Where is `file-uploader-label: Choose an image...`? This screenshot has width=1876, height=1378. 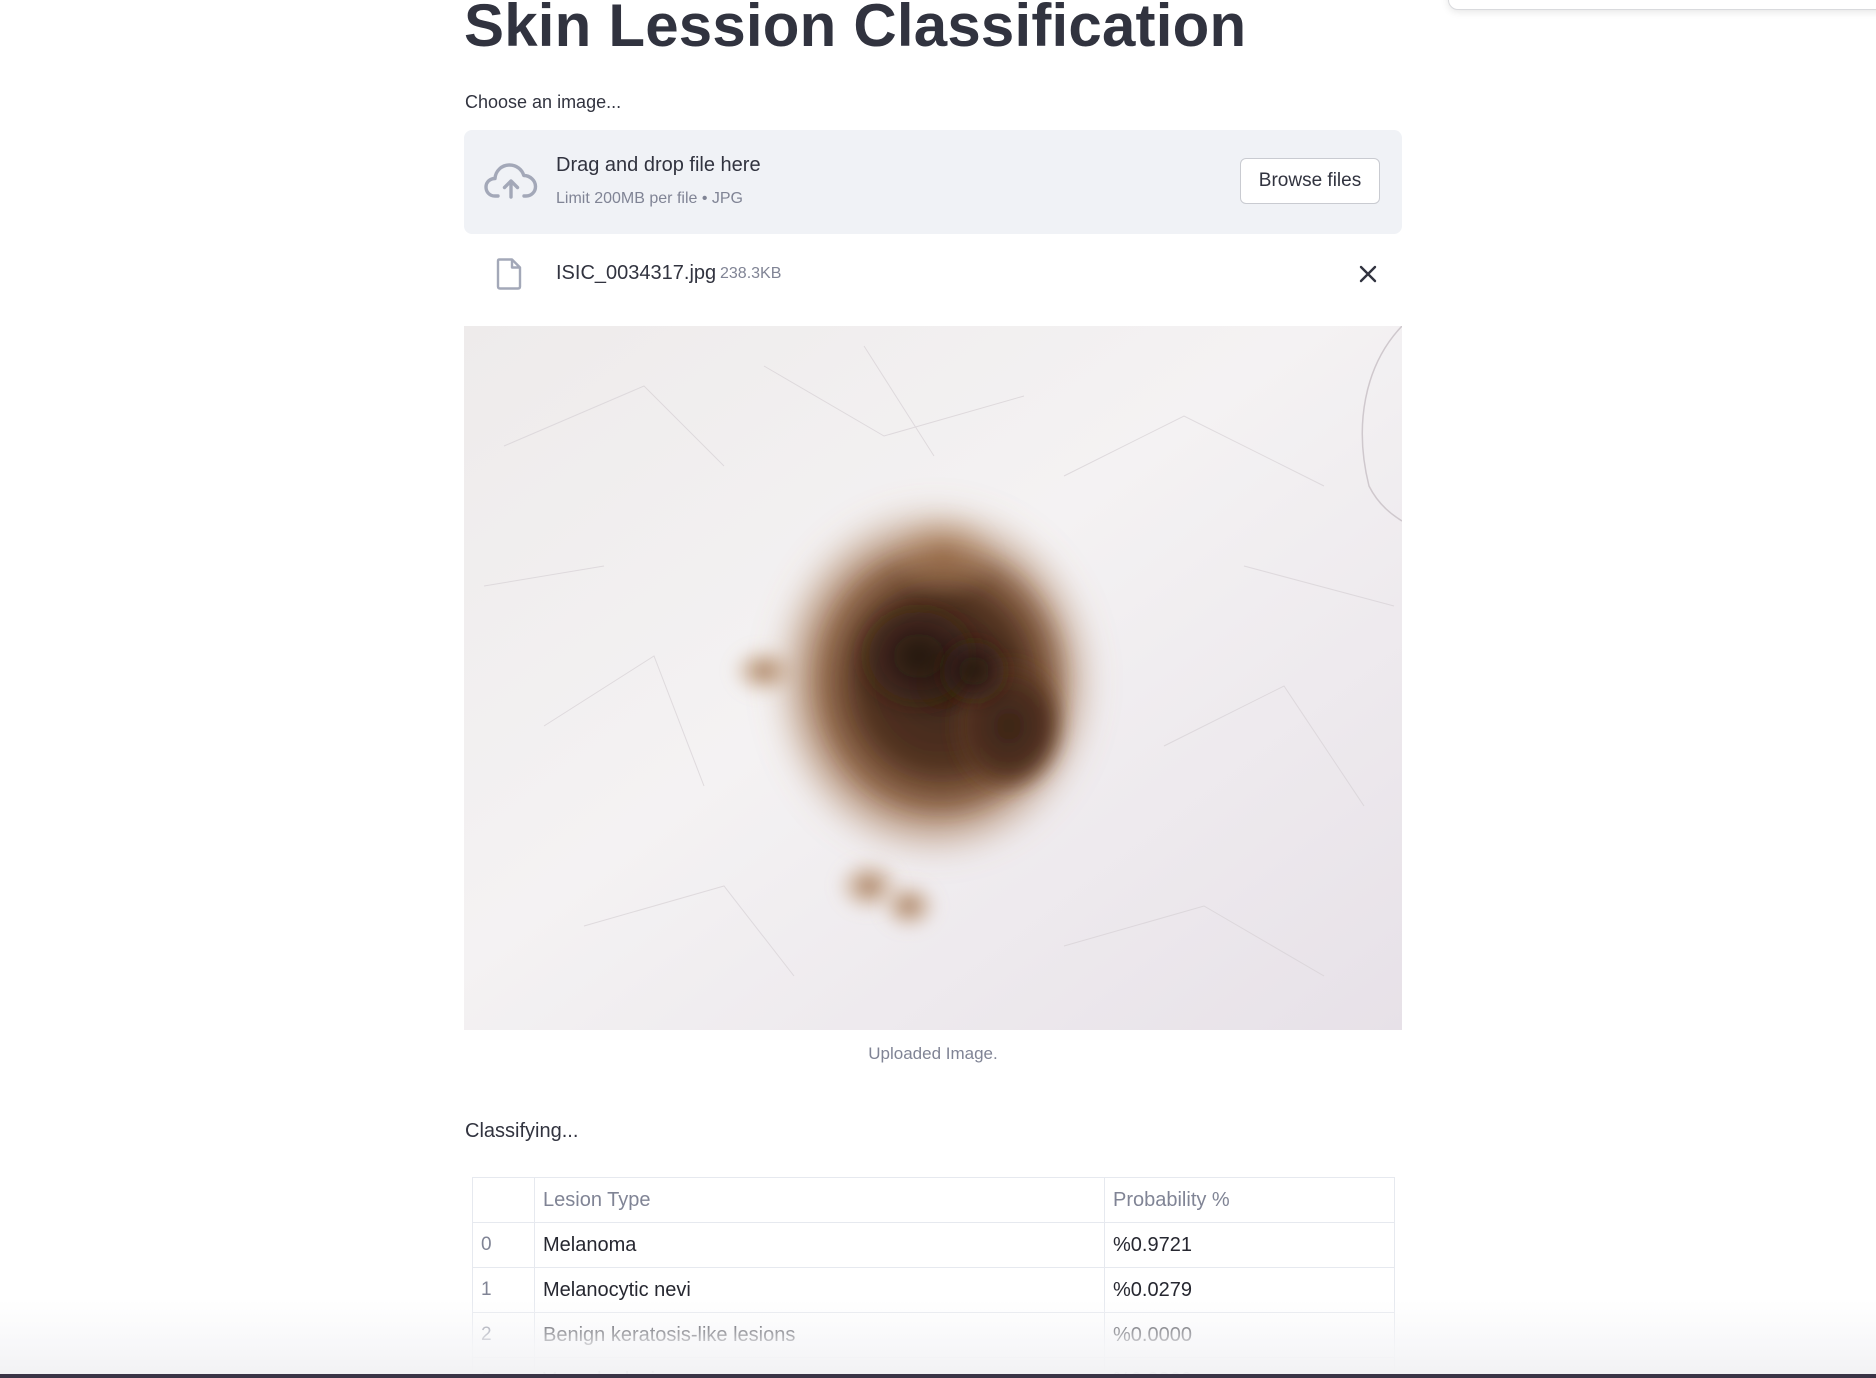
file-uploader-label: Choose an image... is located at coordinates (543, 102).